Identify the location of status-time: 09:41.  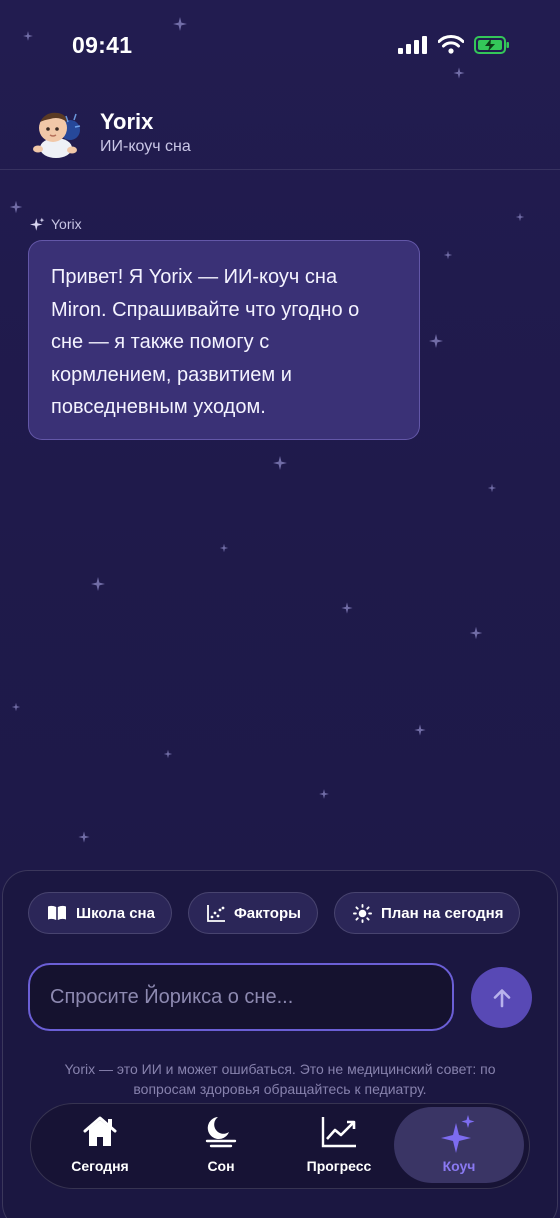
(102, 45).